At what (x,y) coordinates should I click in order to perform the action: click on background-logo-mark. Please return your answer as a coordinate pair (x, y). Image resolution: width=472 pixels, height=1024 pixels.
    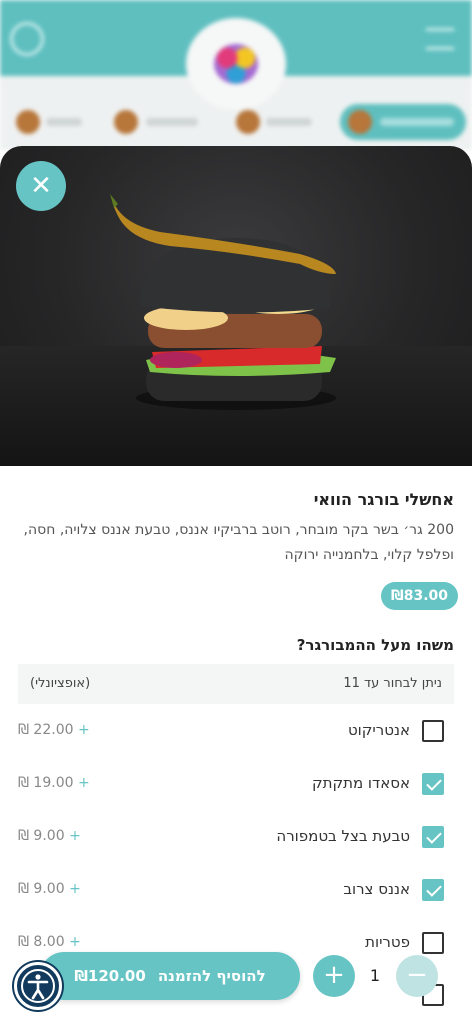
    Looking at the image, I should click on (236, 64).